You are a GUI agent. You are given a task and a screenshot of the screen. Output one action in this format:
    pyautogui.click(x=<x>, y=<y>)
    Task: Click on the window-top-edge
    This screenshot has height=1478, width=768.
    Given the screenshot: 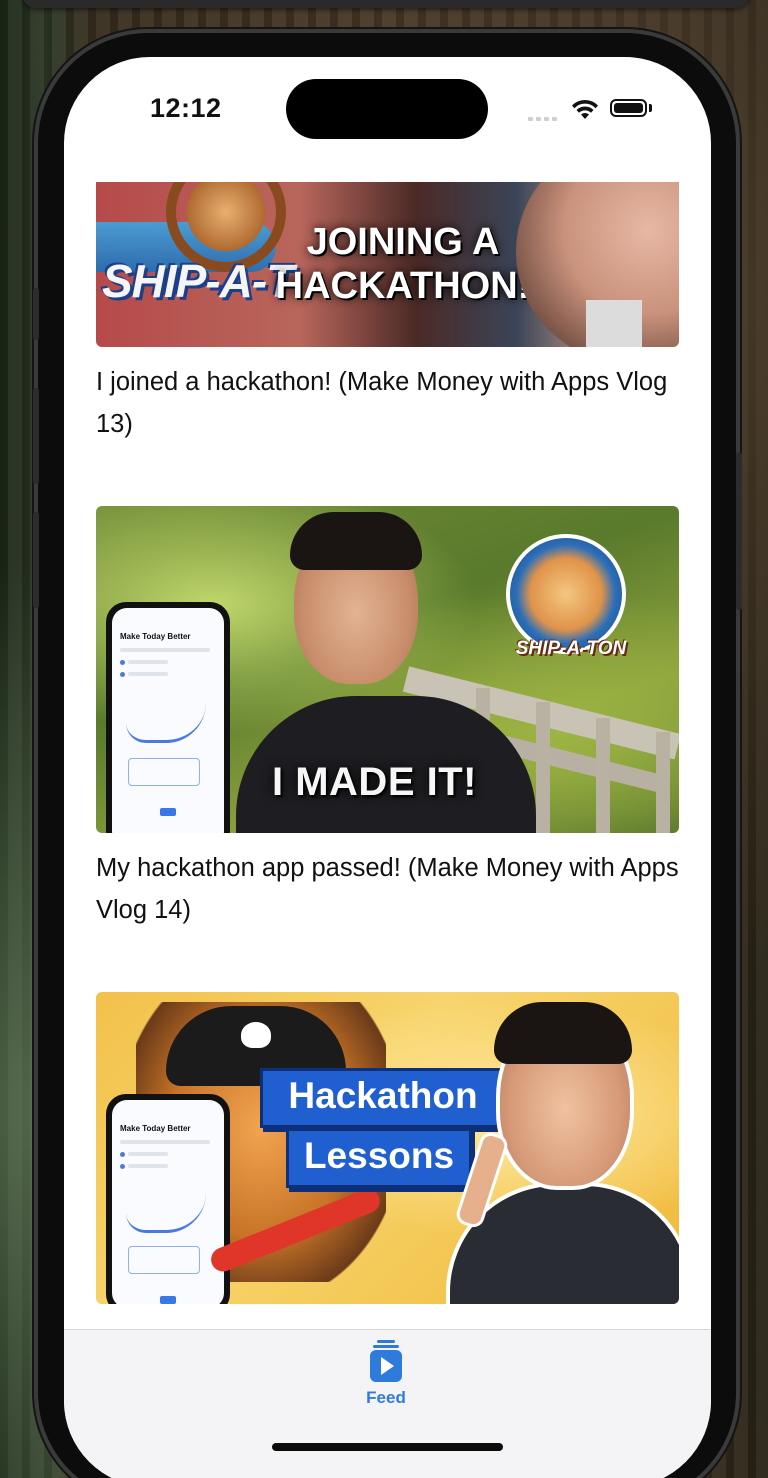 What is the action you would take?
    pyautogui.click(x=386, y=4)
    